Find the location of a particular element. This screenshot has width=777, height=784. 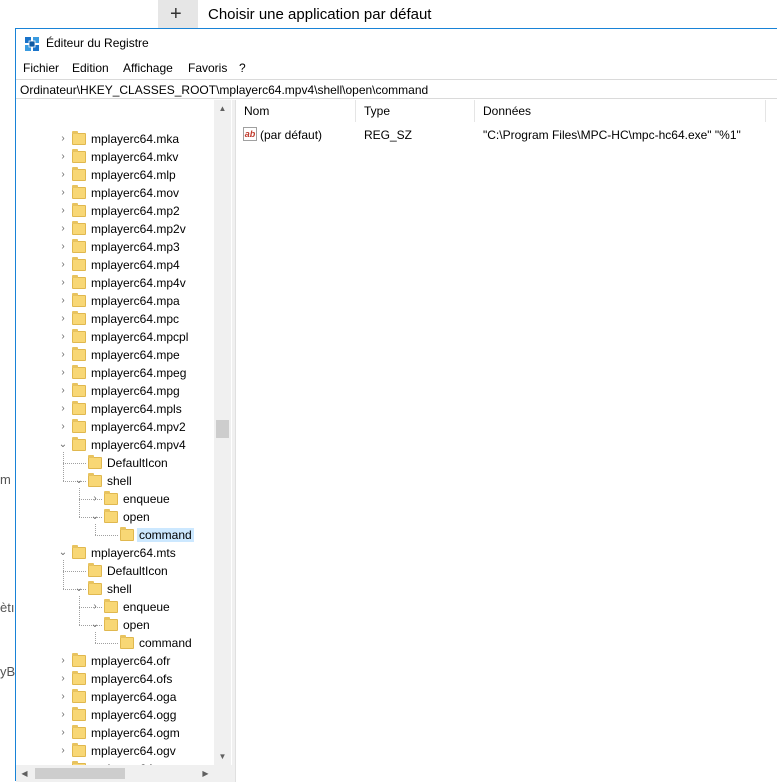

tree-node: › mplayerc64.mpls is located at coordinates (124, 409).